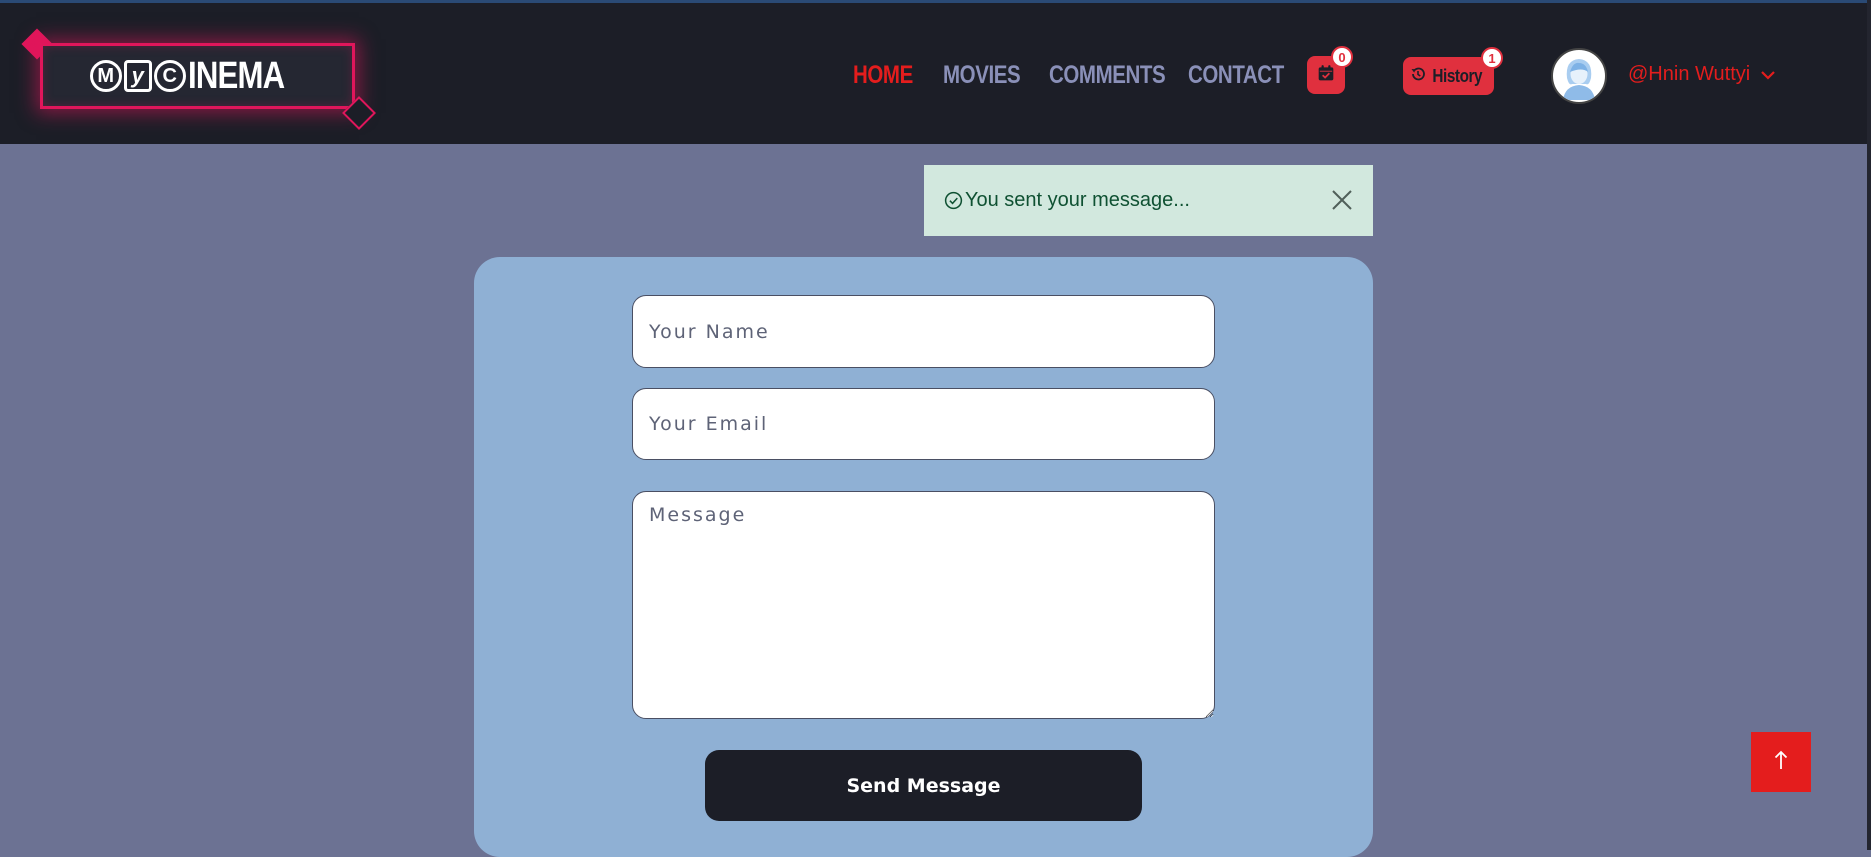  Describe the element at coordinates (883, 75) in the screenshot. I see `nav-home-link: HOME` at that location.